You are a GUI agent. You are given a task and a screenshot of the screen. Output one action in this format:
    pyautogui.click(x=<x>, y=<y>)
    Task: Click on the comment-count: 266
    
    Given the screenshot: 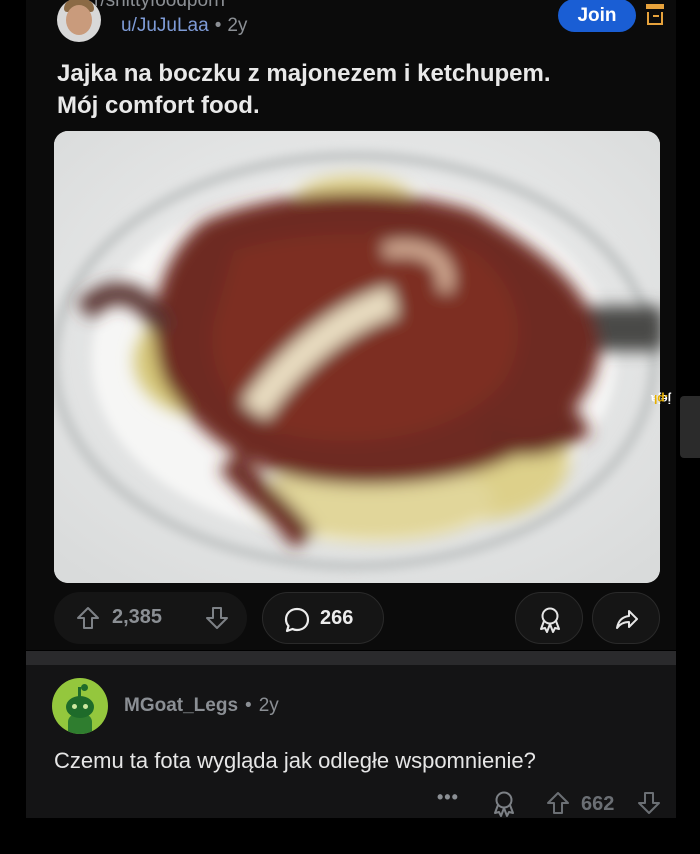 What is the action you would take?
    pyautogui.click(x=337, y=618)
    